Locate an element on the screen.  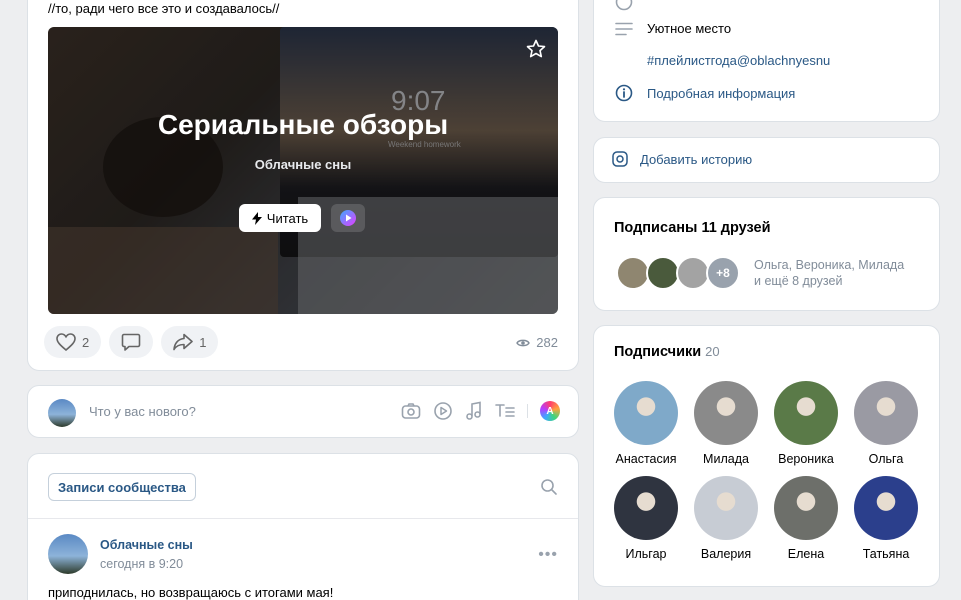
article-title: Сериальные обзоры is located at coordinates (303, 124).